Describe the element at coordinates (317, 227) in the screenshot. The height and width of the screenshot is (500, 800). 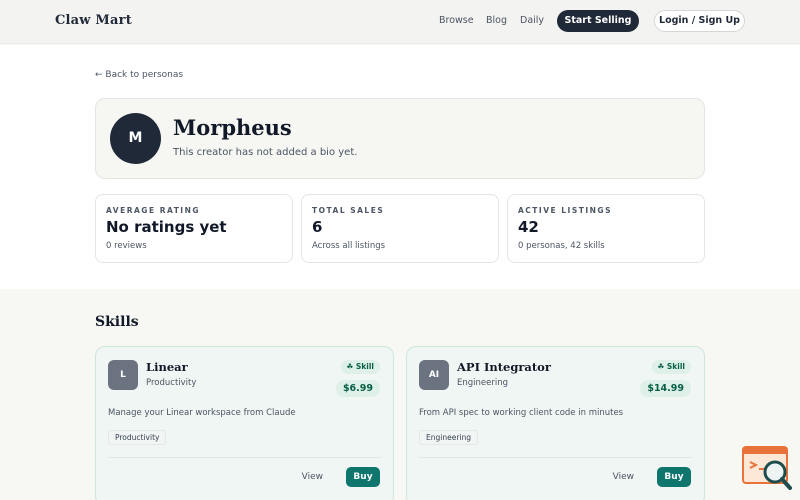
I see `stat-value: 6` at that location.